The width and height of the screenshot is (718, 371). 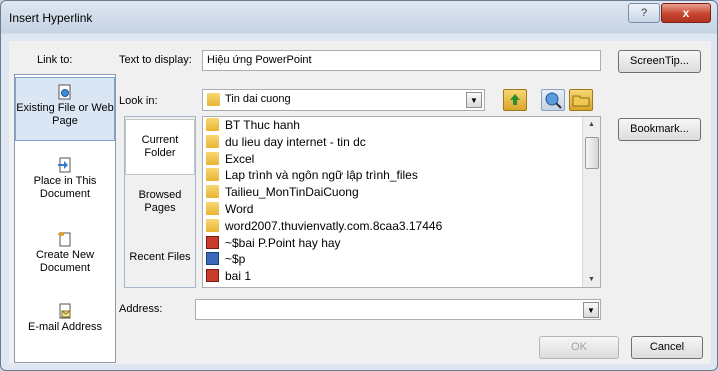 What do you see at coordinates (235, 259) in the screenshot?
I see `list-item-label: ~$p` at bounding box center [235, 259].